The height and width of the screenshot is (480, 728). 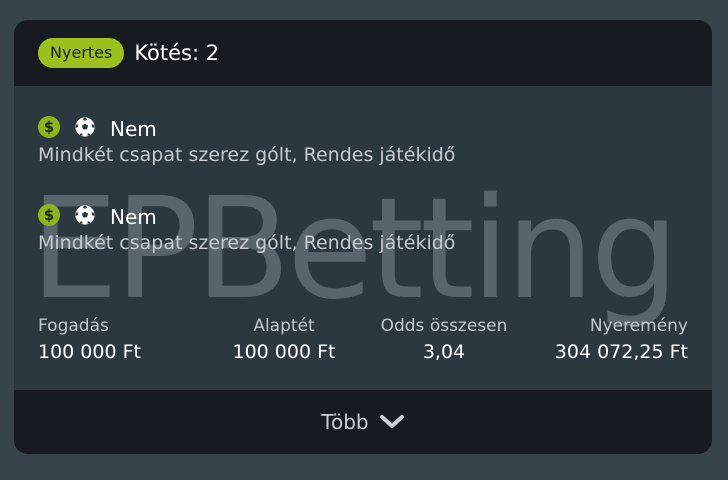 What do you see at coordinates (284, 339) in the screenshot?
I see `stat-base-stake: Alaptét 100 000 Ft` at bounding box center [284, 339].